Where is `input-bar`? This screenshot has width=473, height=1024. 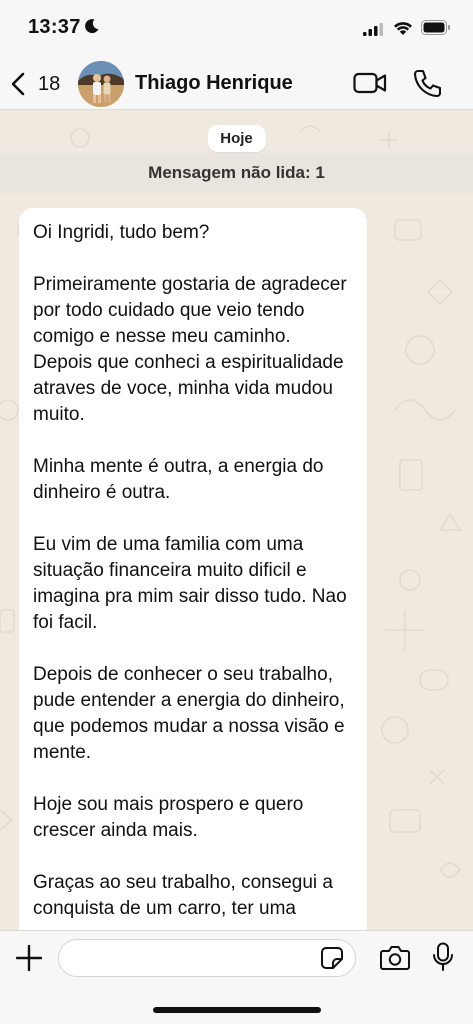
input-bar is located at coordinates (236, 977).